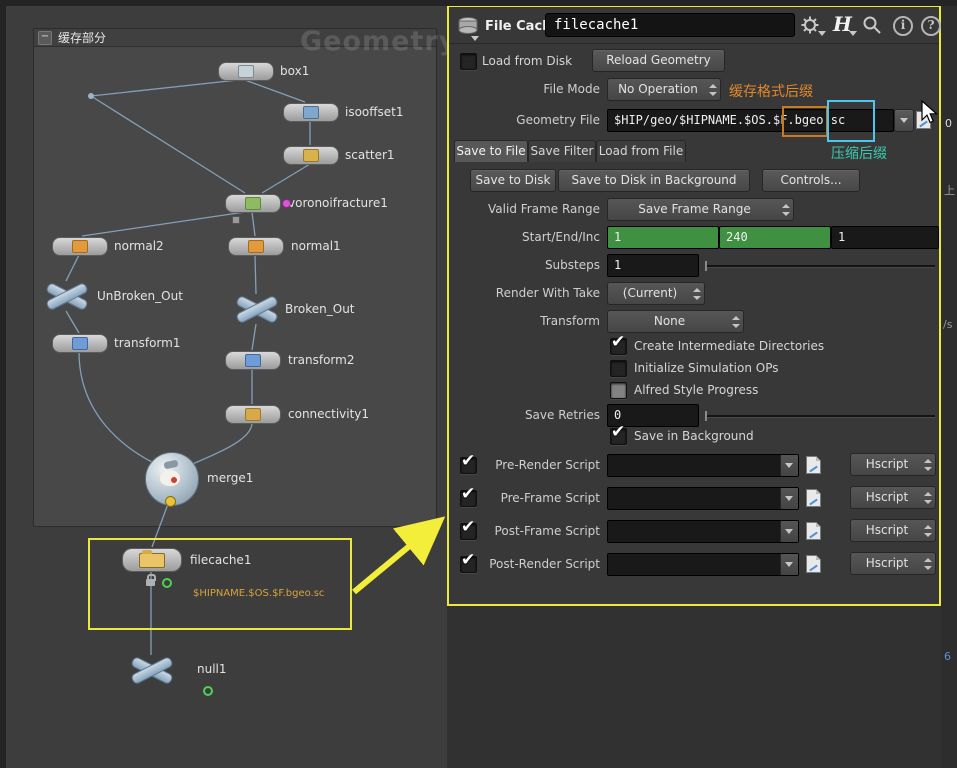 This screenshot has width=957, height=768. I want to click on save-retries-slider, so click(820, 416).